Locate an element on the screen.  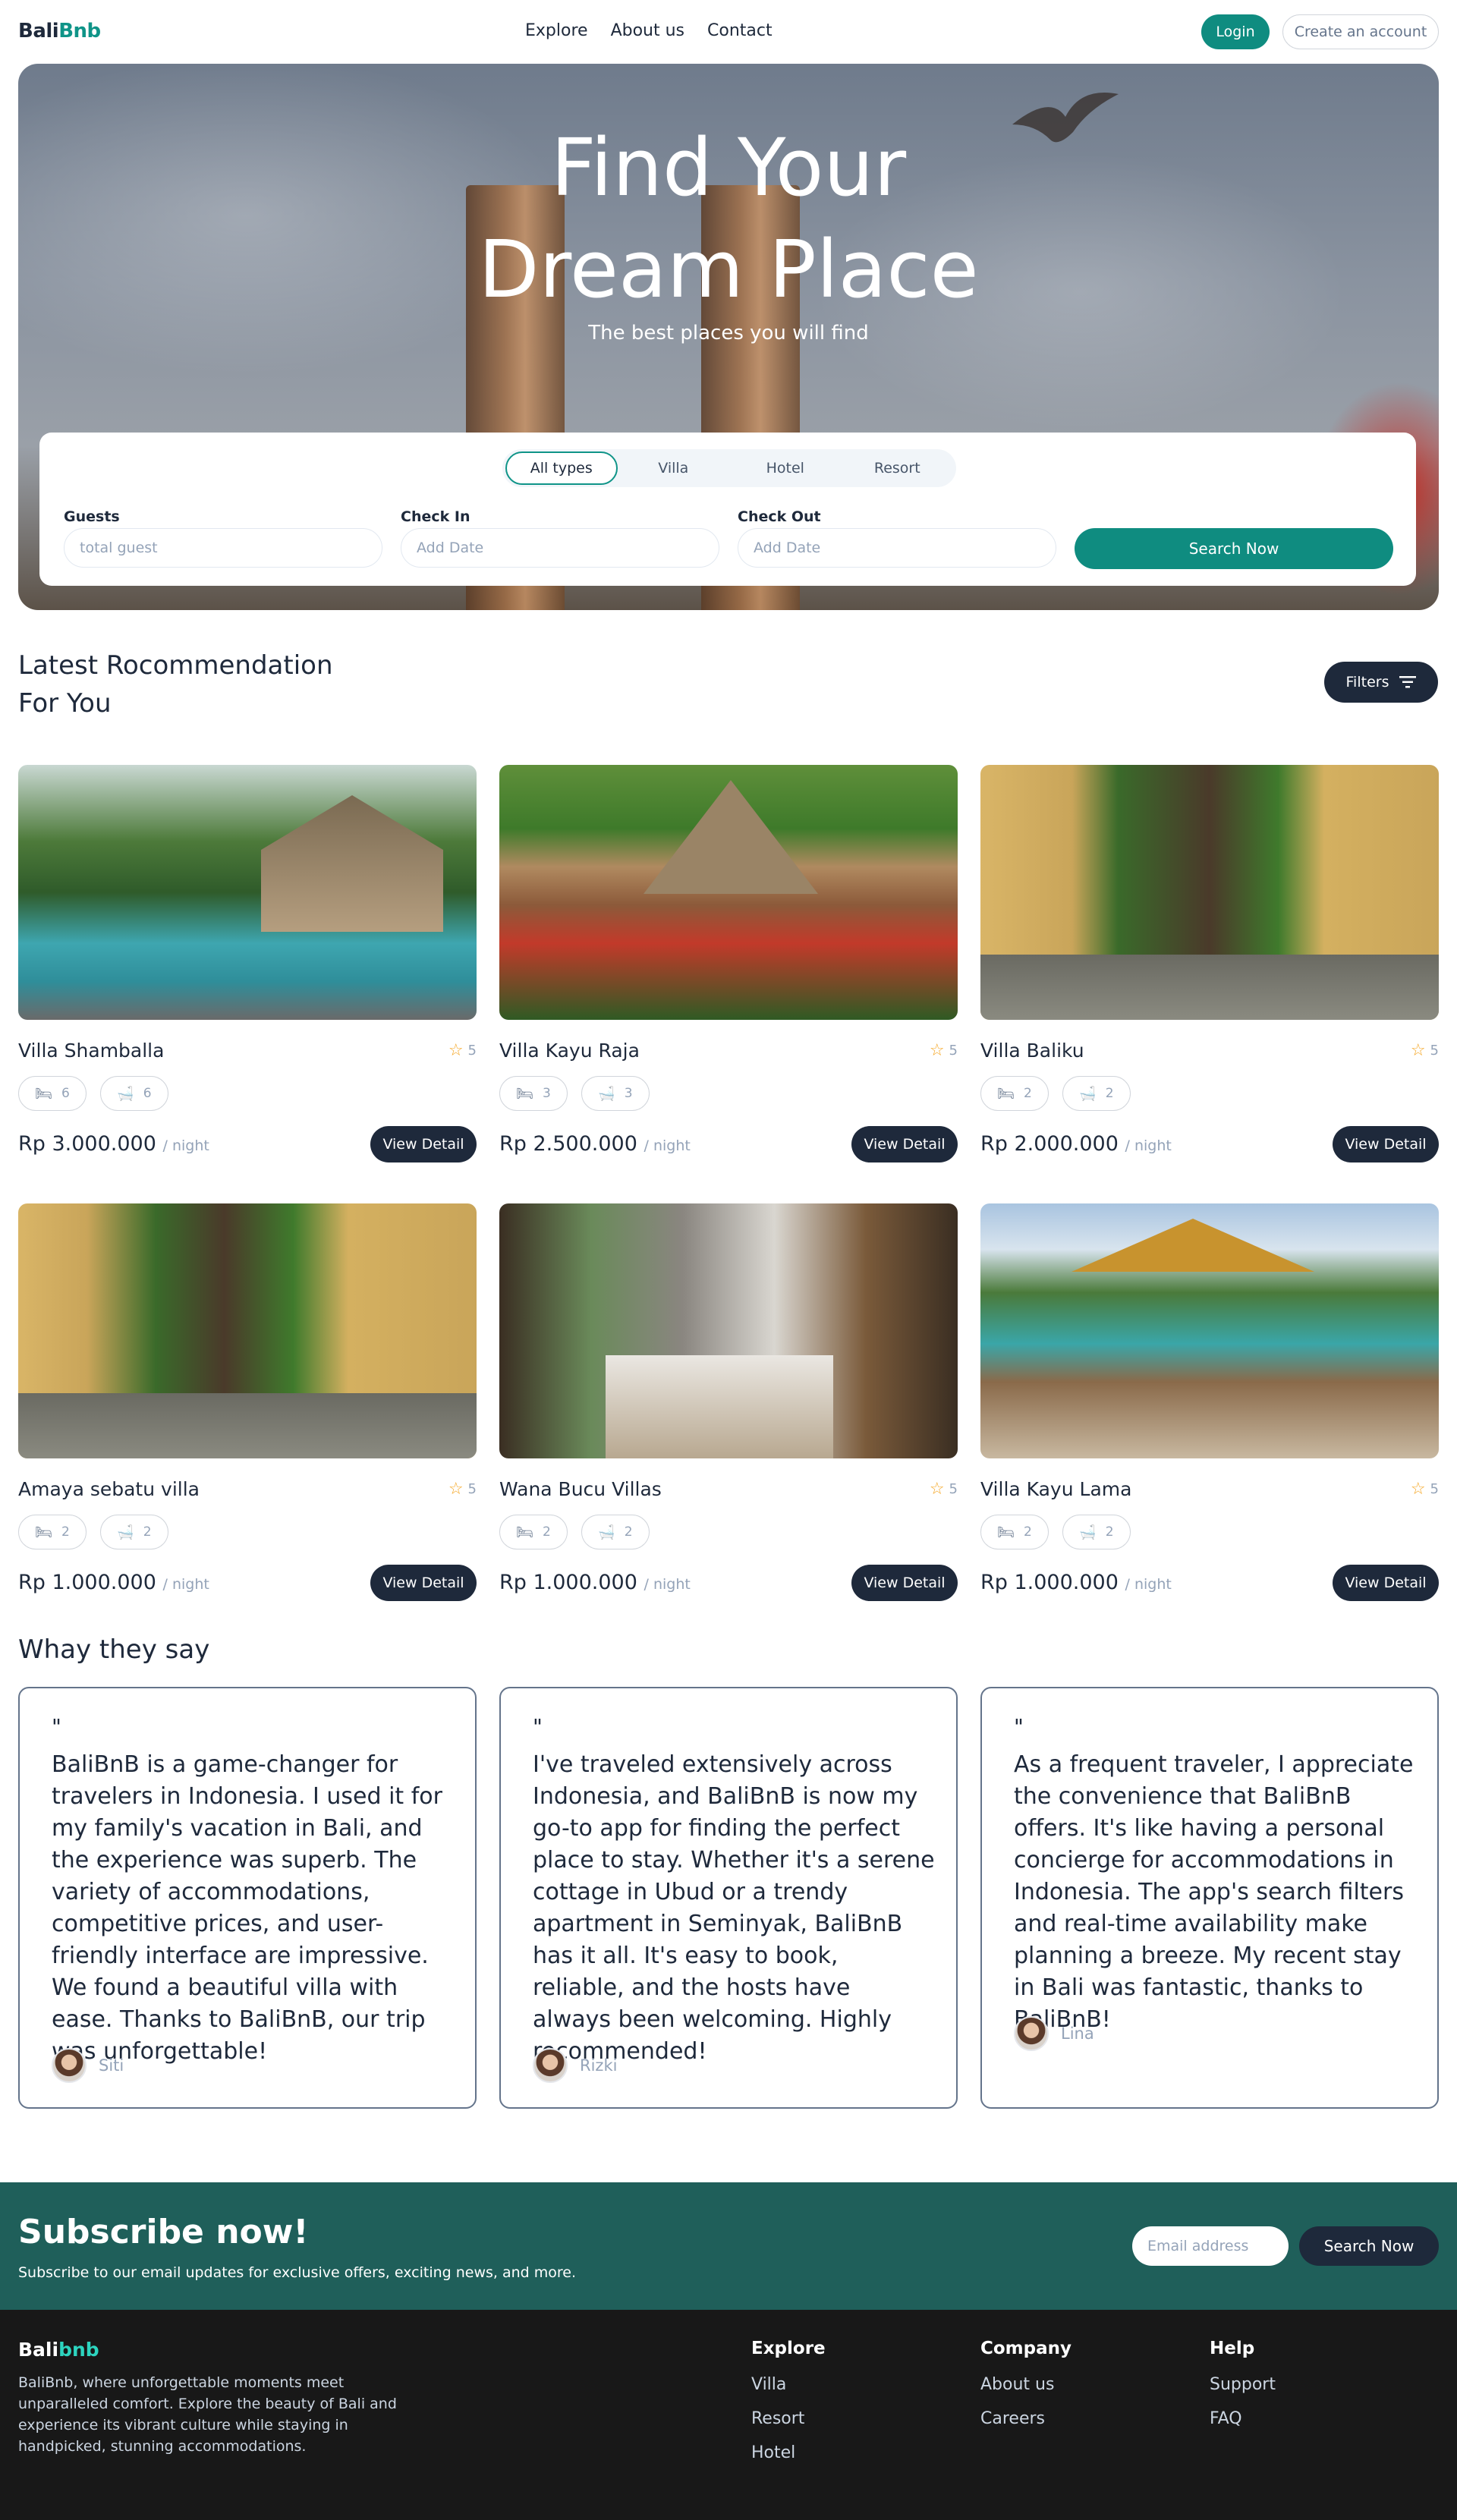
property-name: Amaya sebatu villa is located at coordinates (109, 1489).